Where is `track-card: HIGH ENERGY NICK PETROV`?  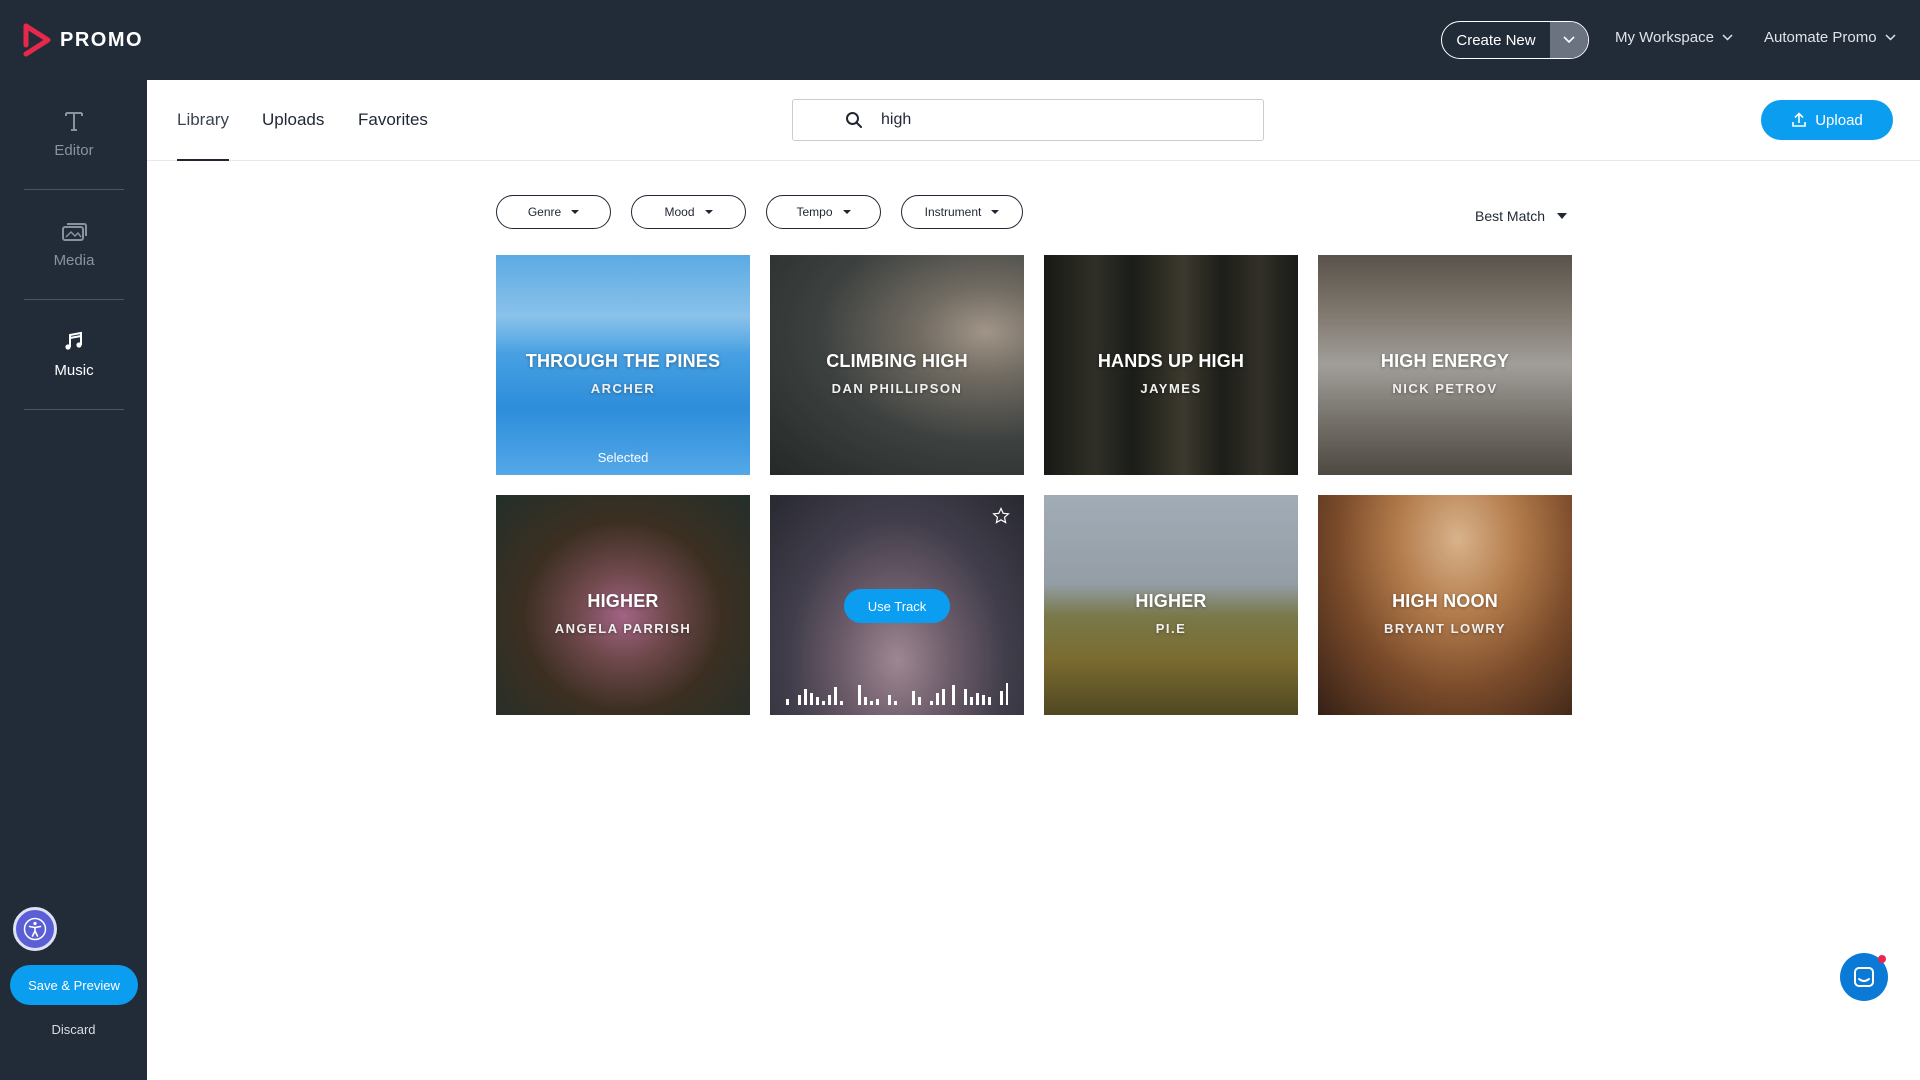 track-card: HIGH ENERGY NICK PETROV is located at coordinates (1445, 365).